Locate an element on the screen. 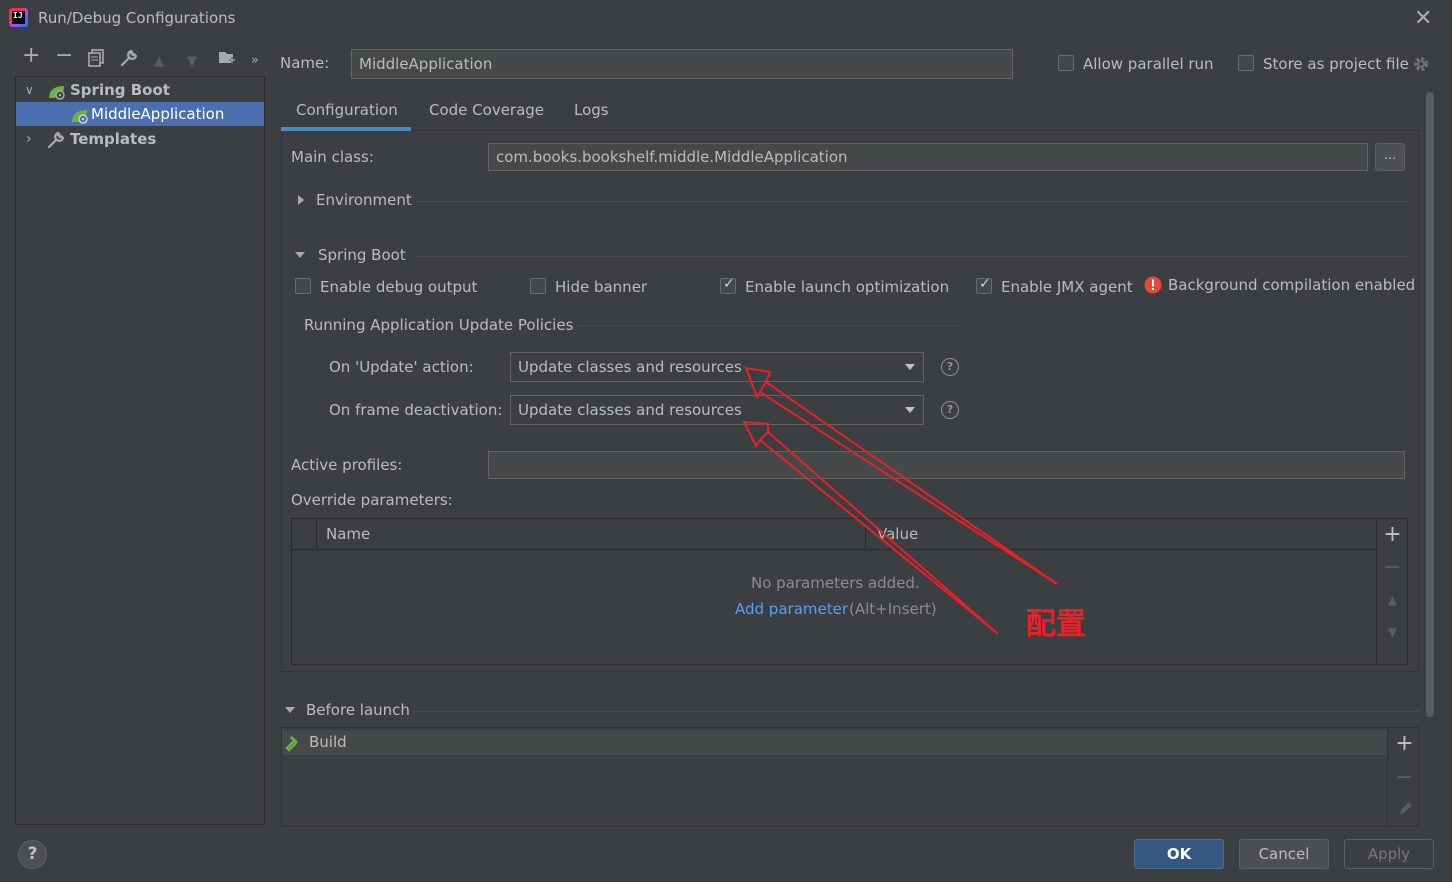  cancel-button: Cancel is located at coordinates (1284, 854).